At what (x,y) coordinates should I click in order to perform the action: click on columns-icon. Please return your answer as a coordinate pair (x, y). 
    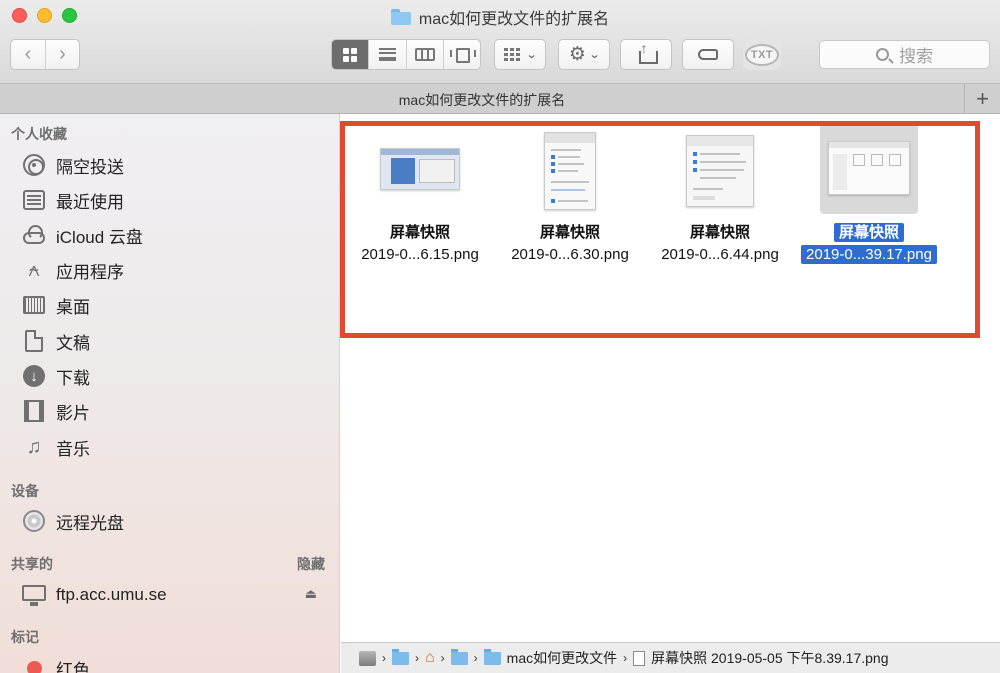
    Looking at the image, I should click on (424, 54).